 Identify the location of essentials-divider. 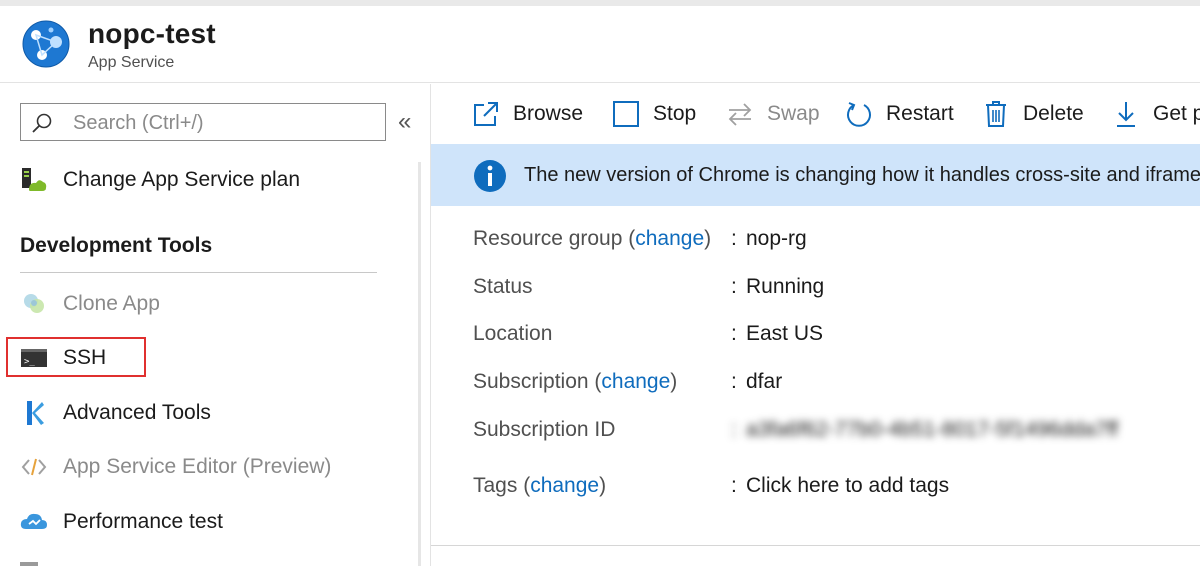
(815, 545).